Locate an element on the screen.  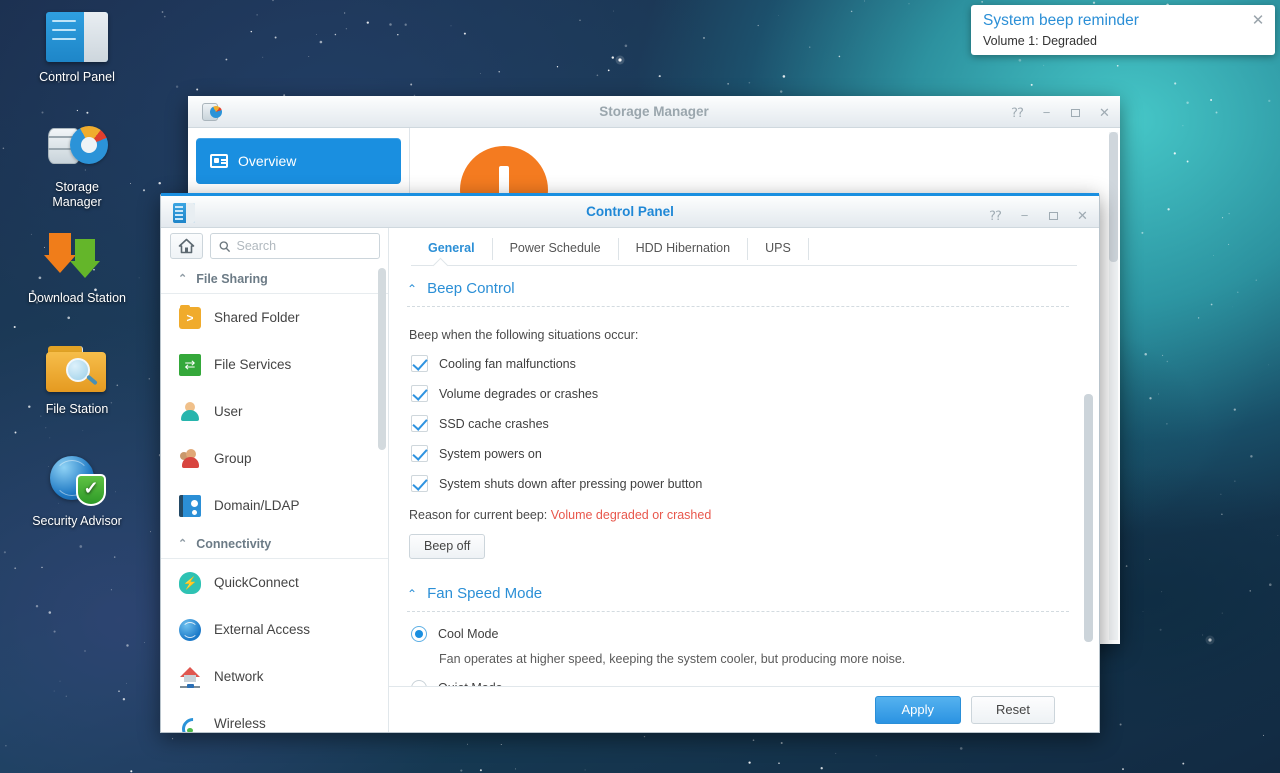
sidebar-item-label: Overview is located at coordinates (267, 161).